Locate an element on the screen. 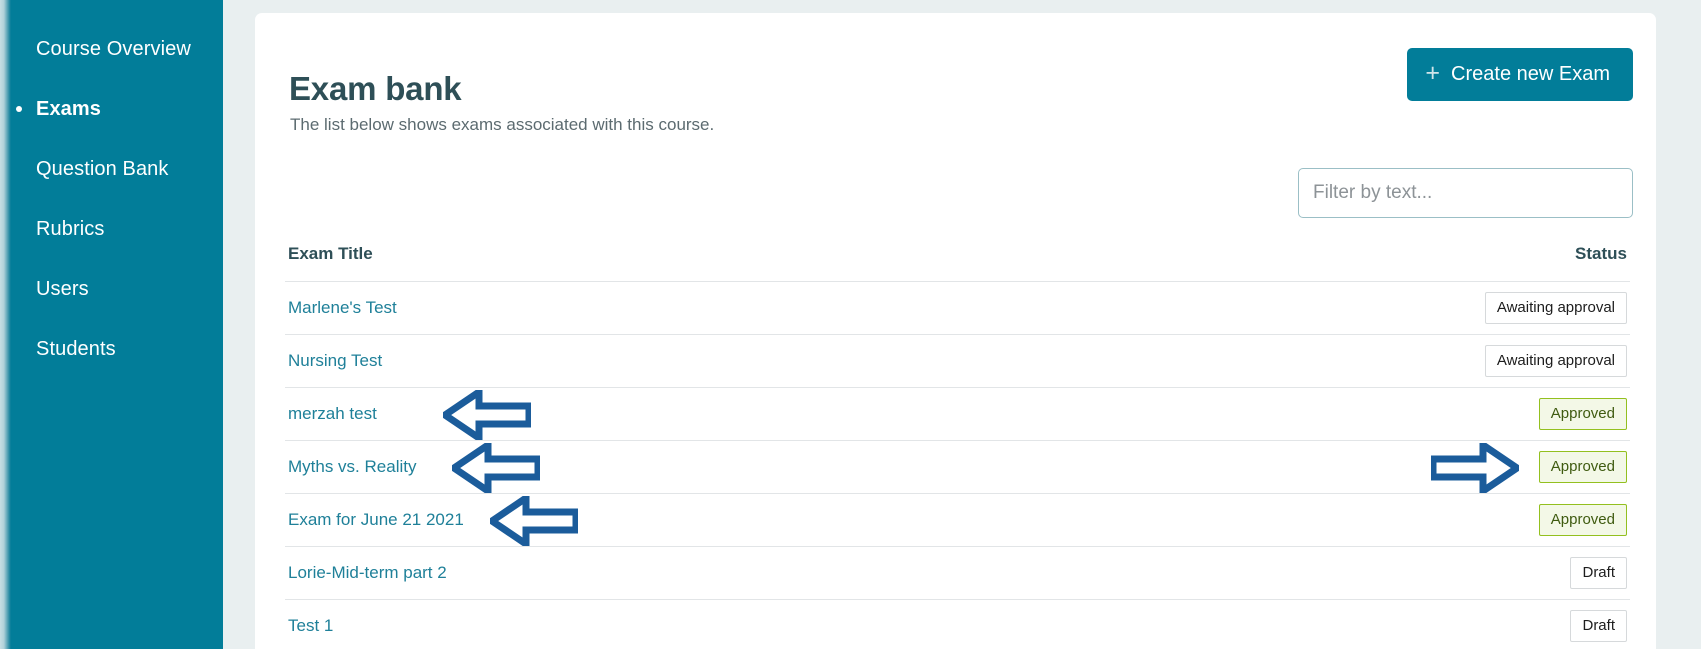 Image resolution: width=1701 pixels, height=649 pixels. arrow-pointing-to-approved-status-badge is located at coordinates (1475, 468).